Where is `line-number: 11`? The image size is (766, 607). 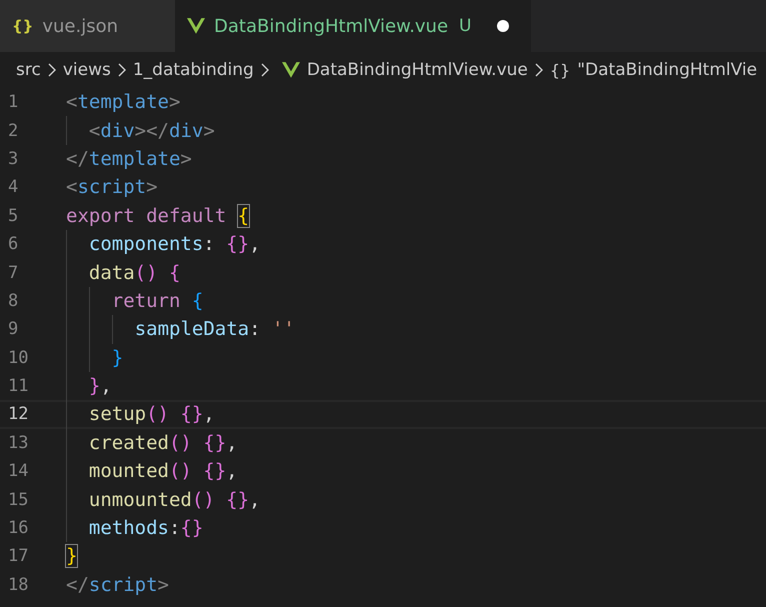
line-number: 11 is located at coordinates (18, 386).